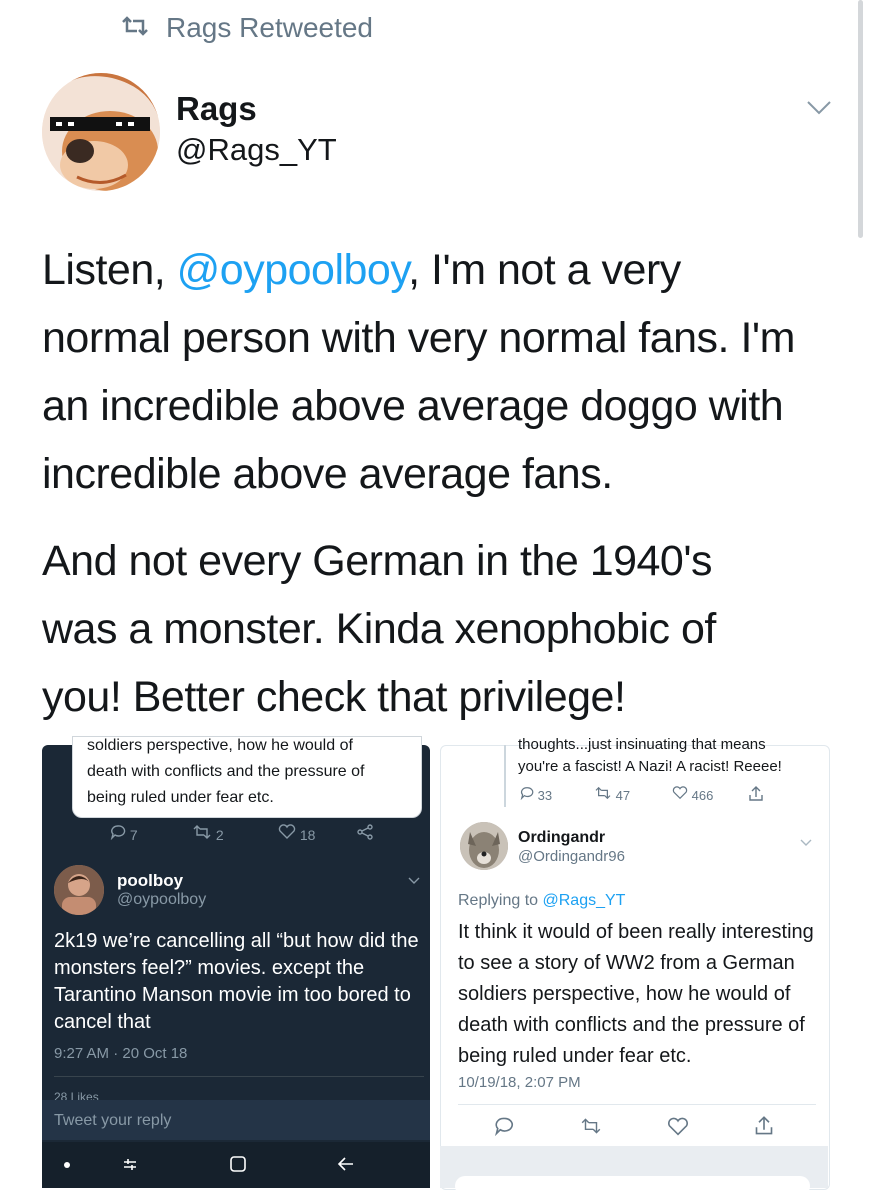  What do you see at coordinates (642, 744) in the screenshot?
I see `quoted-line: thoughts...just insinuating that means` at bounding box center [642, 744].